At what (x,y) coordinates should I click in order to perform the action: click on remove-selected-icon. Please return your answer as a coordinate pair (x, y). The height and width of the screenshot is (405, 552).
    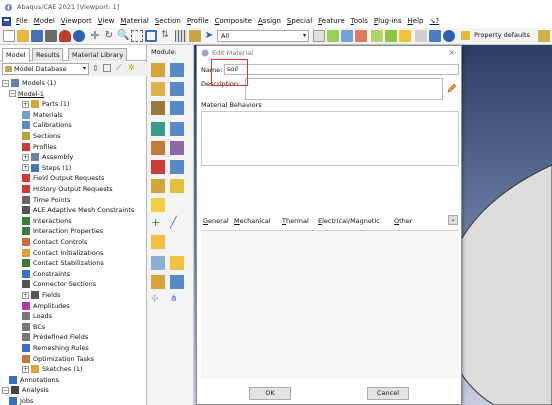
    Looking at the image, I should click on (361, 36).